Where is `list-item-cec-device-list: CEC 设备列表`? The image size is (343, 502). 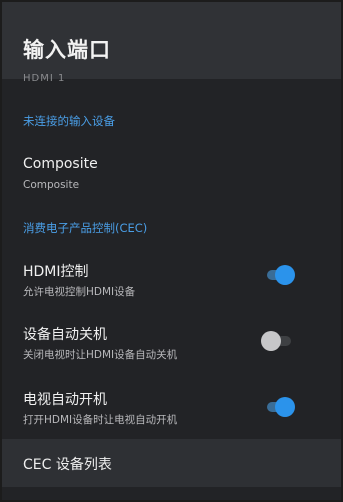 list-item-cec-device-list: CEC 设备列表 is located at coordinates (171, 463).